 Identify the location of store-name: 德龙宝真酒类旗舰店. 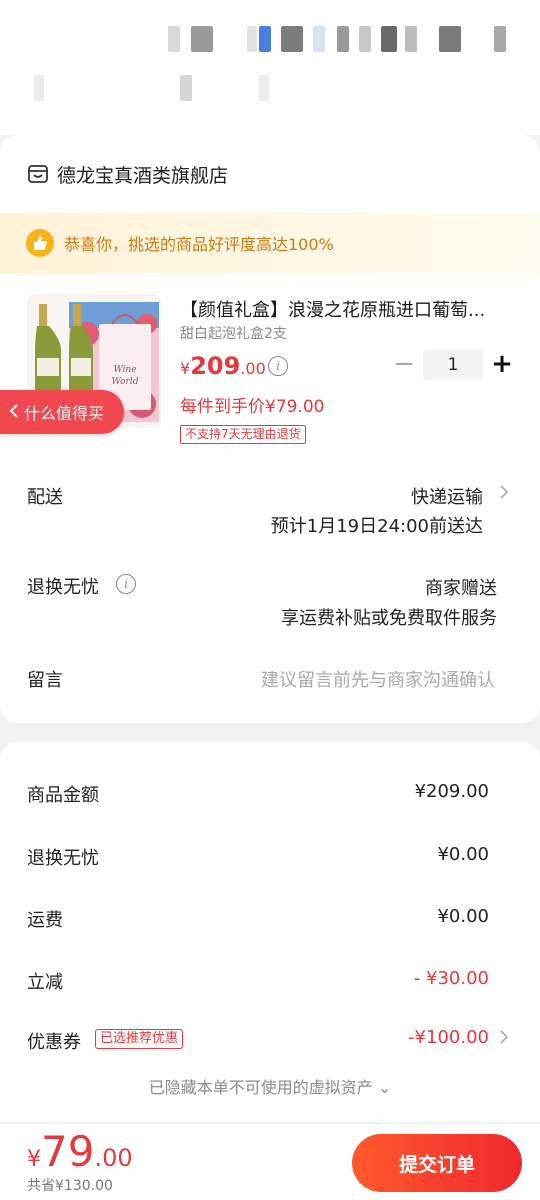
(143, 175).